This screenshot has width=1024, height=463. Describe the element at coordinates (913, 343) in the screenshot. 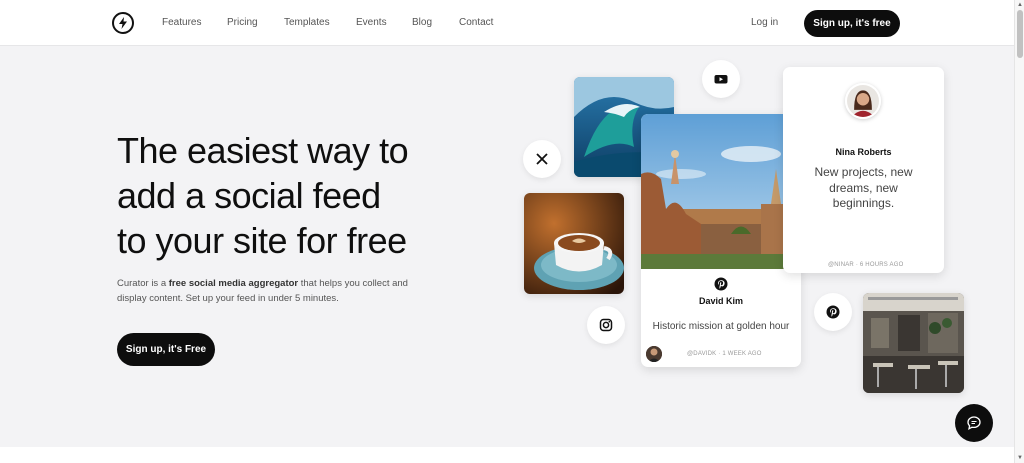

I see `cafe-interior-image` at that location.